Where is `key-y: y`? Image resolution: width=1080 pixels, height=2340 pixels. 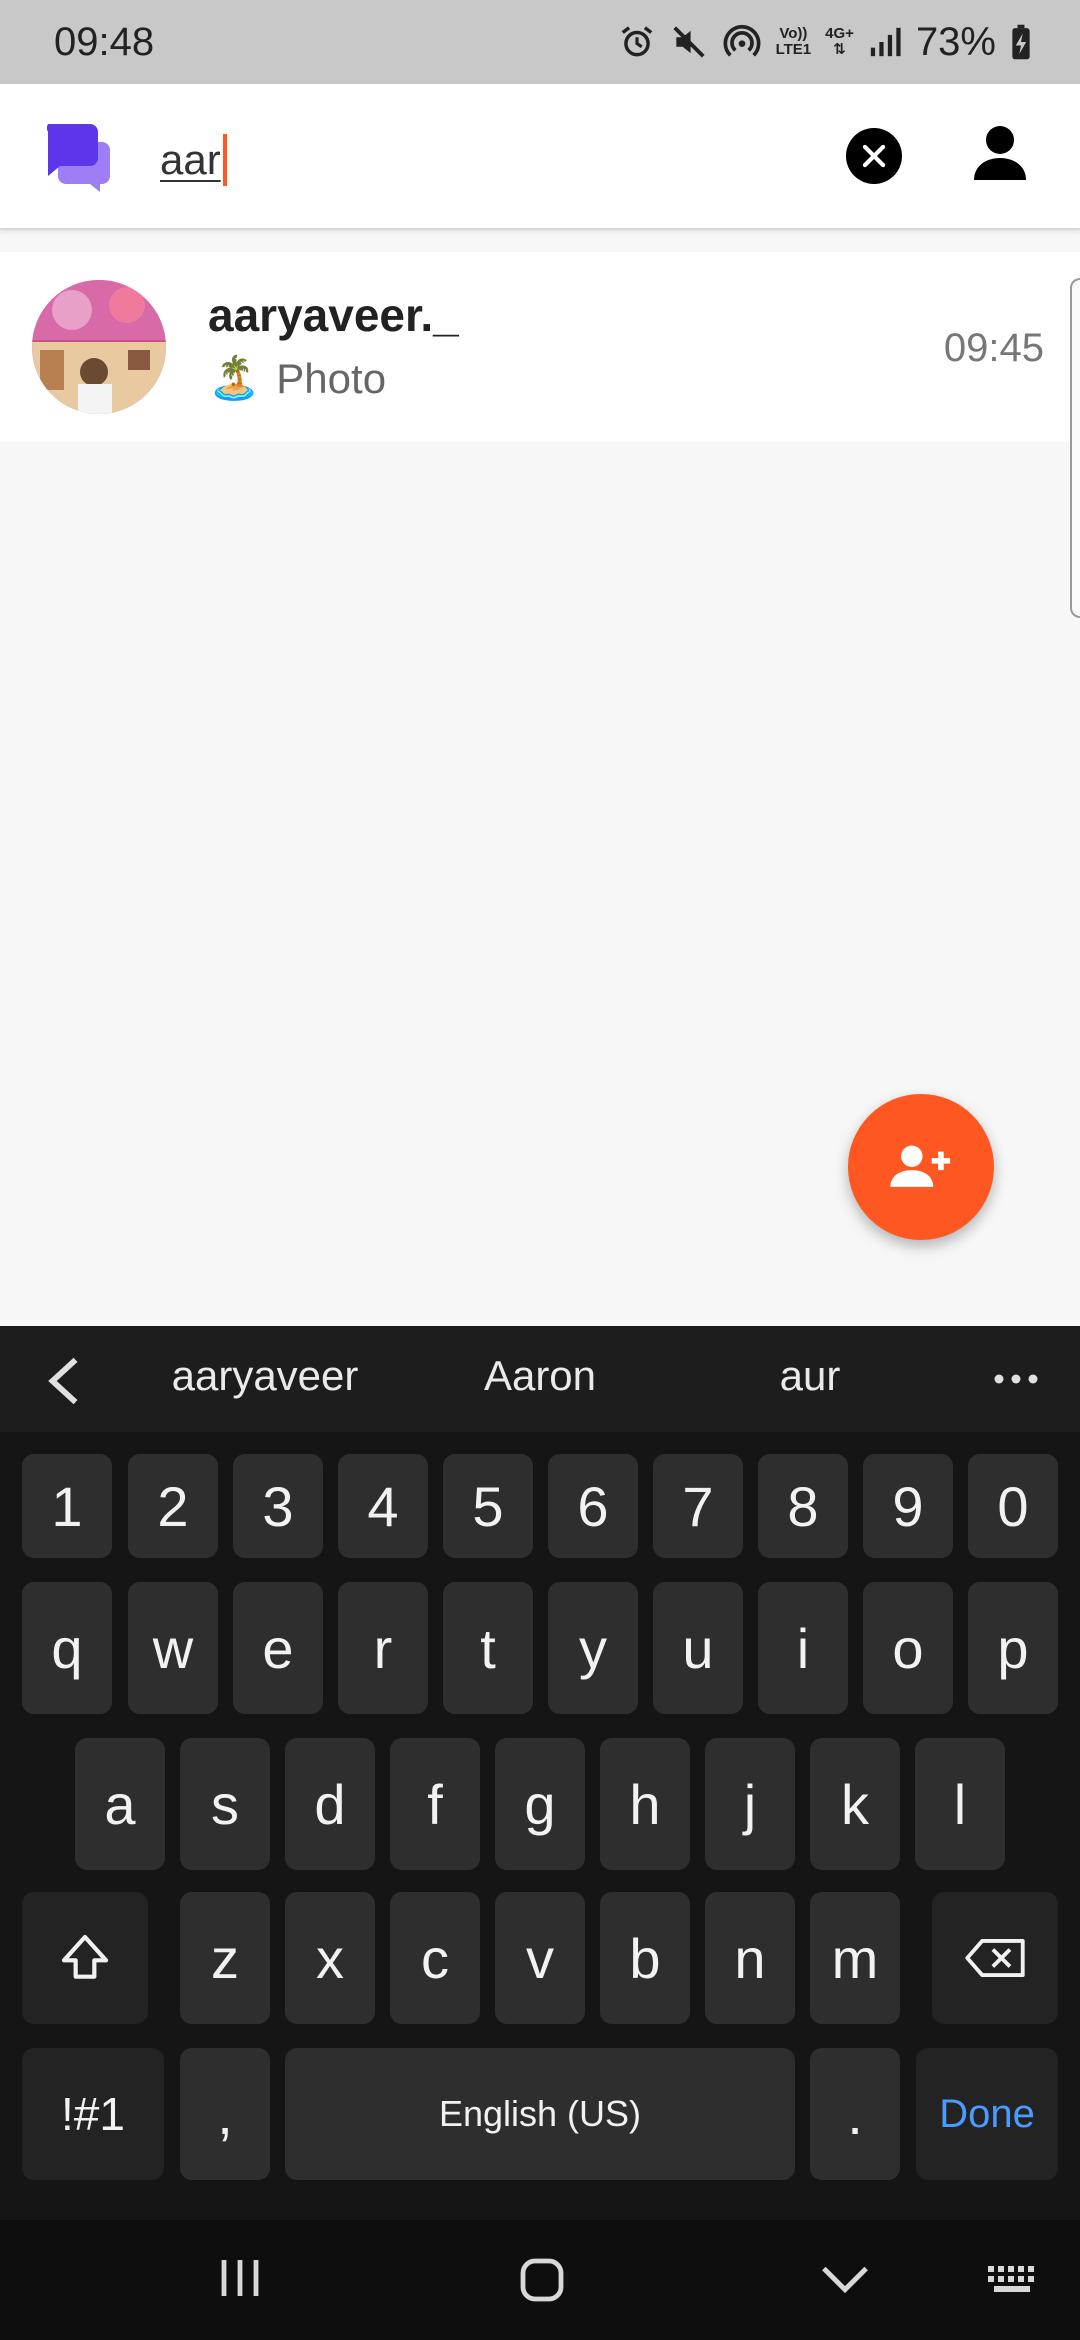 key-y: y is located at coordinates (593, 1648).